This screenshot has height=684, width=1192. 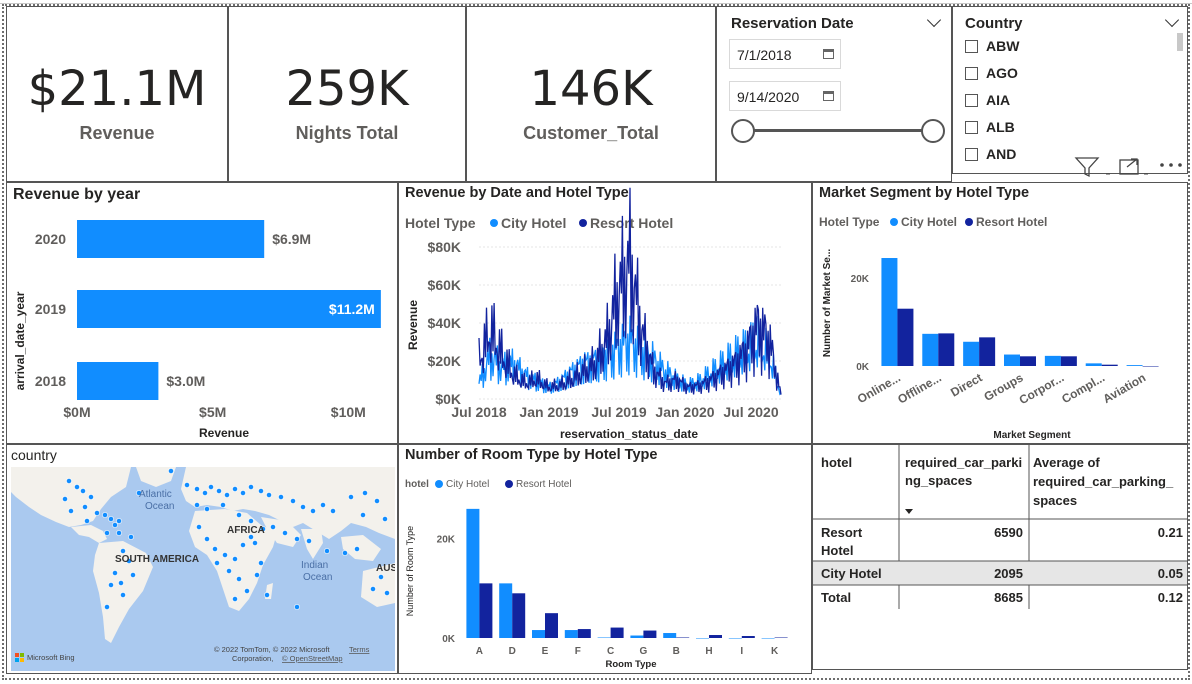 What do you see at coordinates (991, 76) in the screenshot?
I see `country-option: AGO` at bounding box center [991, 76].